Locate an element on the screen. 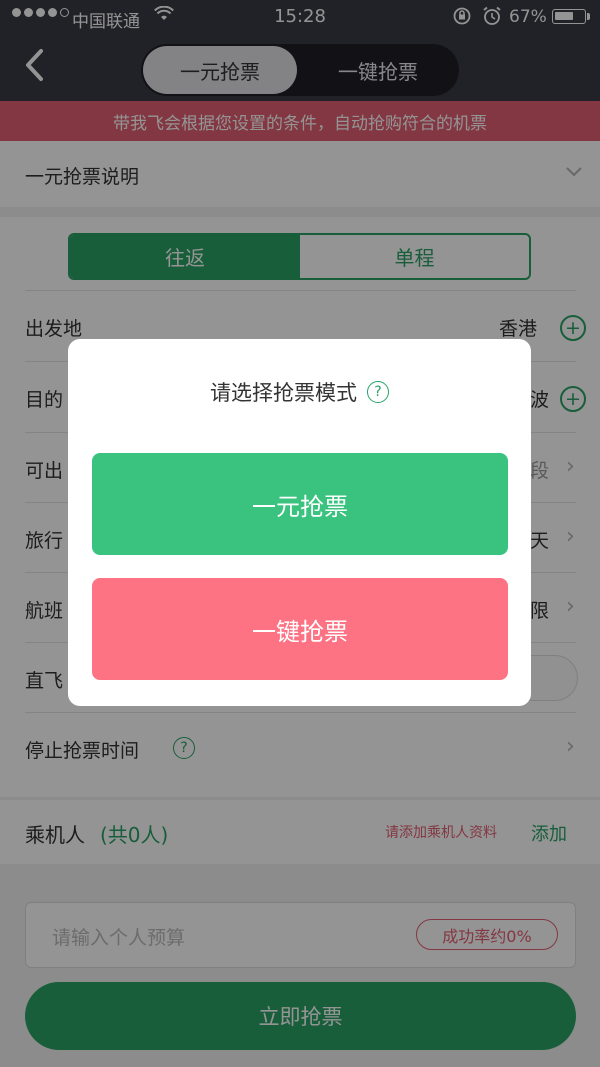 Image resolution: width=600 pixels, height=1067 pixels. modal-title: 请选择抢票模式 is located at coordinates (283, 393).